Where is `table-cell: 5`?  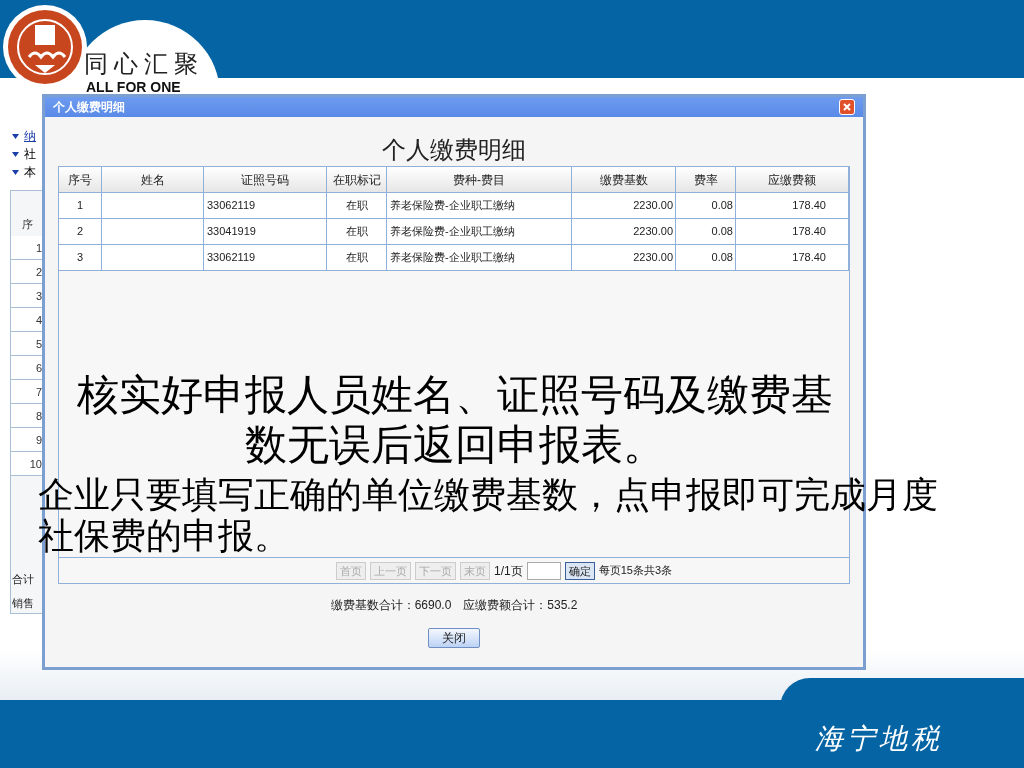
table-cell: 5 is located at coordinates (26, 344).